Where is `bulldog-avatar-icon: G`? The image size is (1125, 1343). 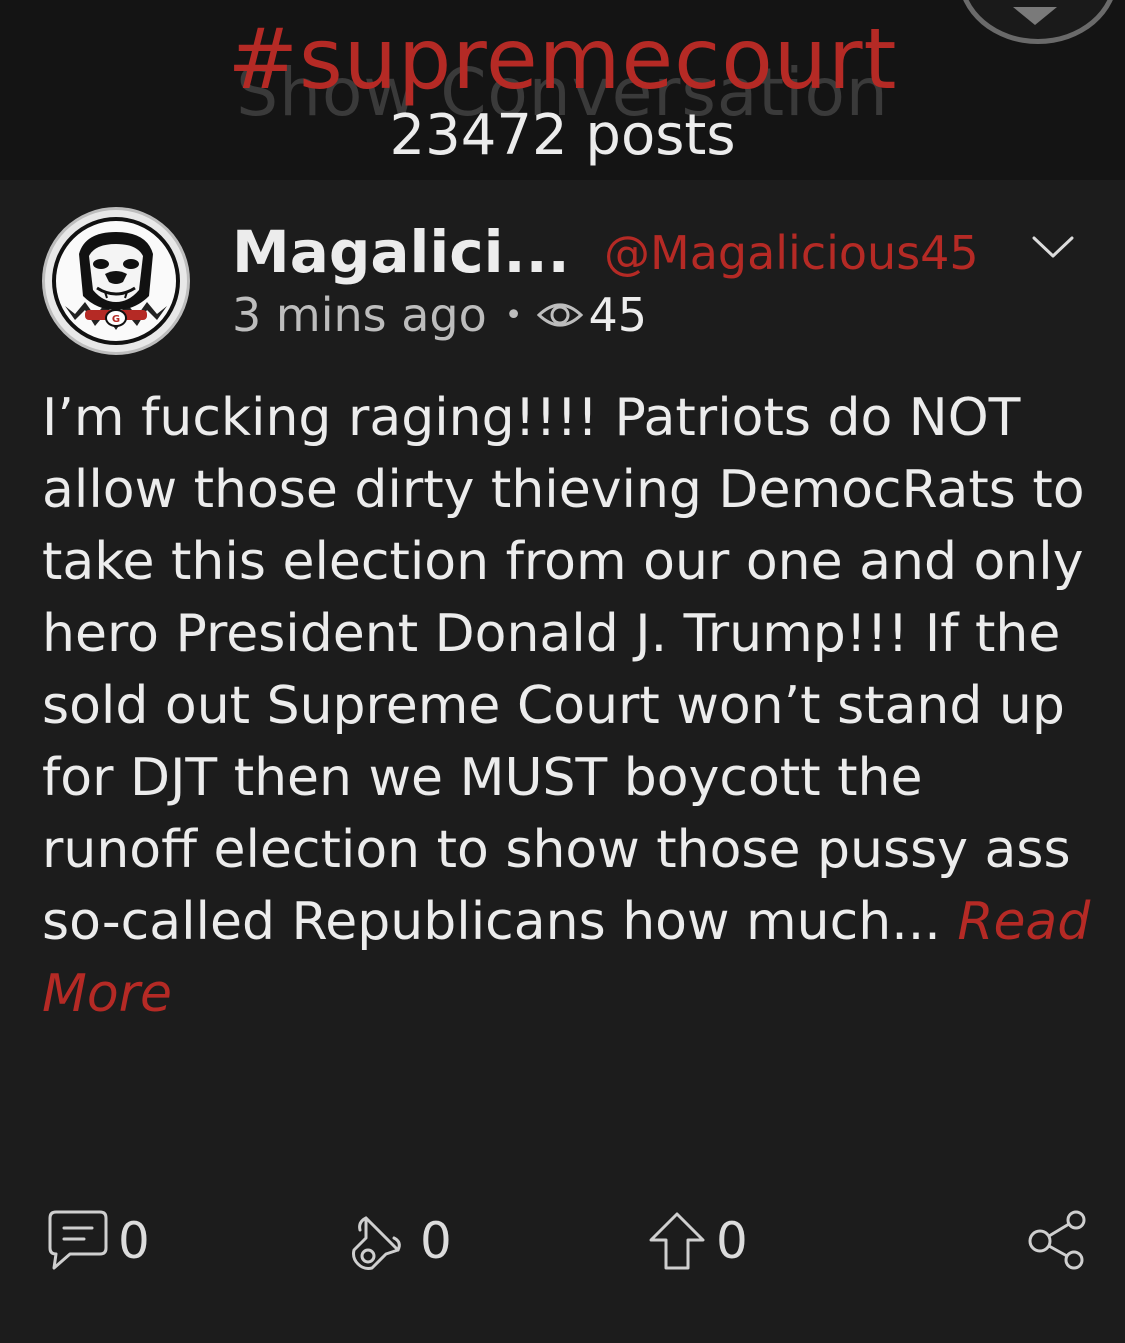 bulldog-avatar-icon: G is located at coordinates (116, 281).